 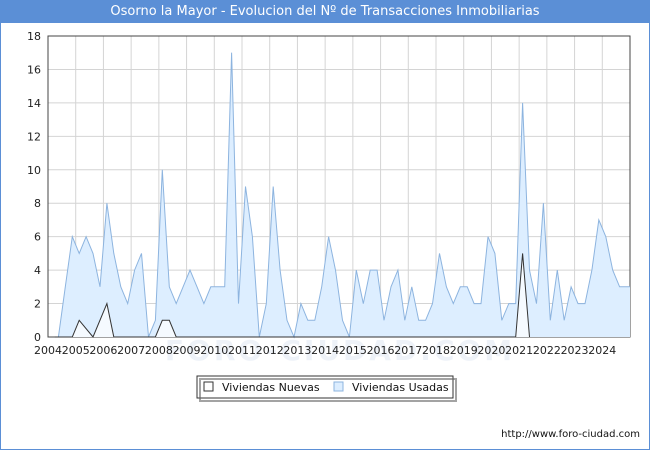 I want to click on x-tick-label: 2018, so click(x=436, y=350).